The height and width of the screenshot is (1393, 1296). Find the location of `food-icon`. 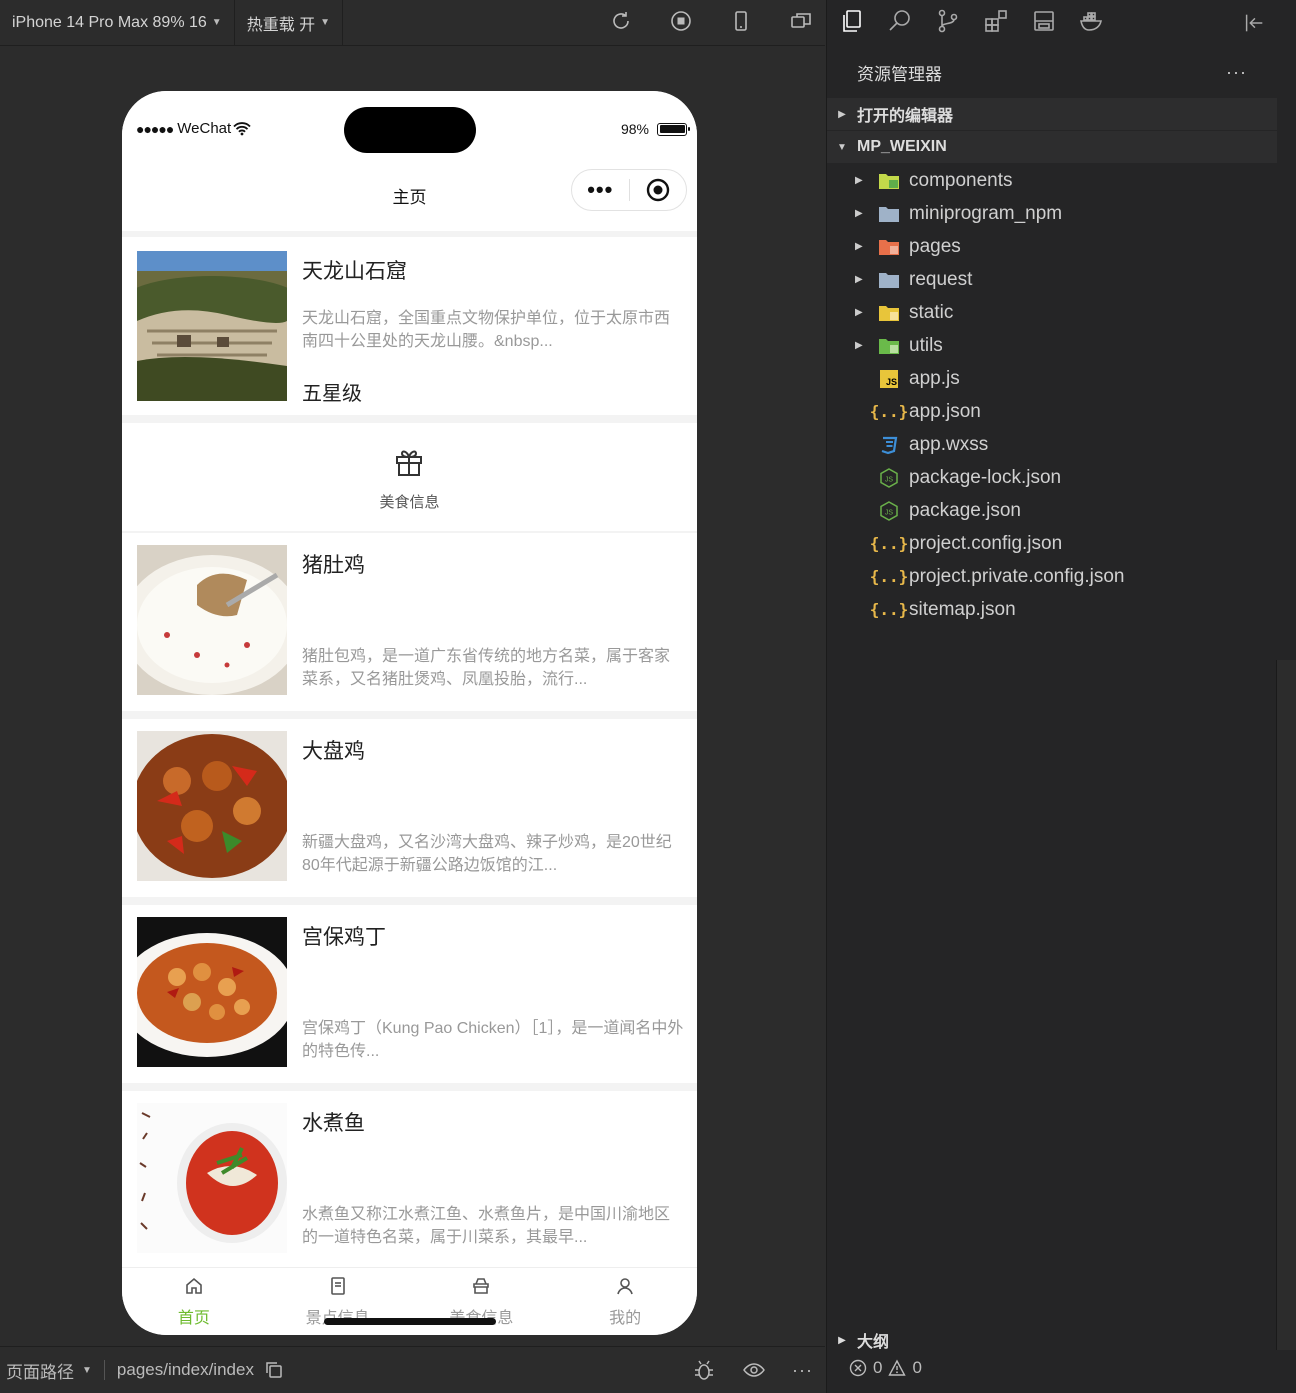

food-icon is located at coordinates (481, 1286).